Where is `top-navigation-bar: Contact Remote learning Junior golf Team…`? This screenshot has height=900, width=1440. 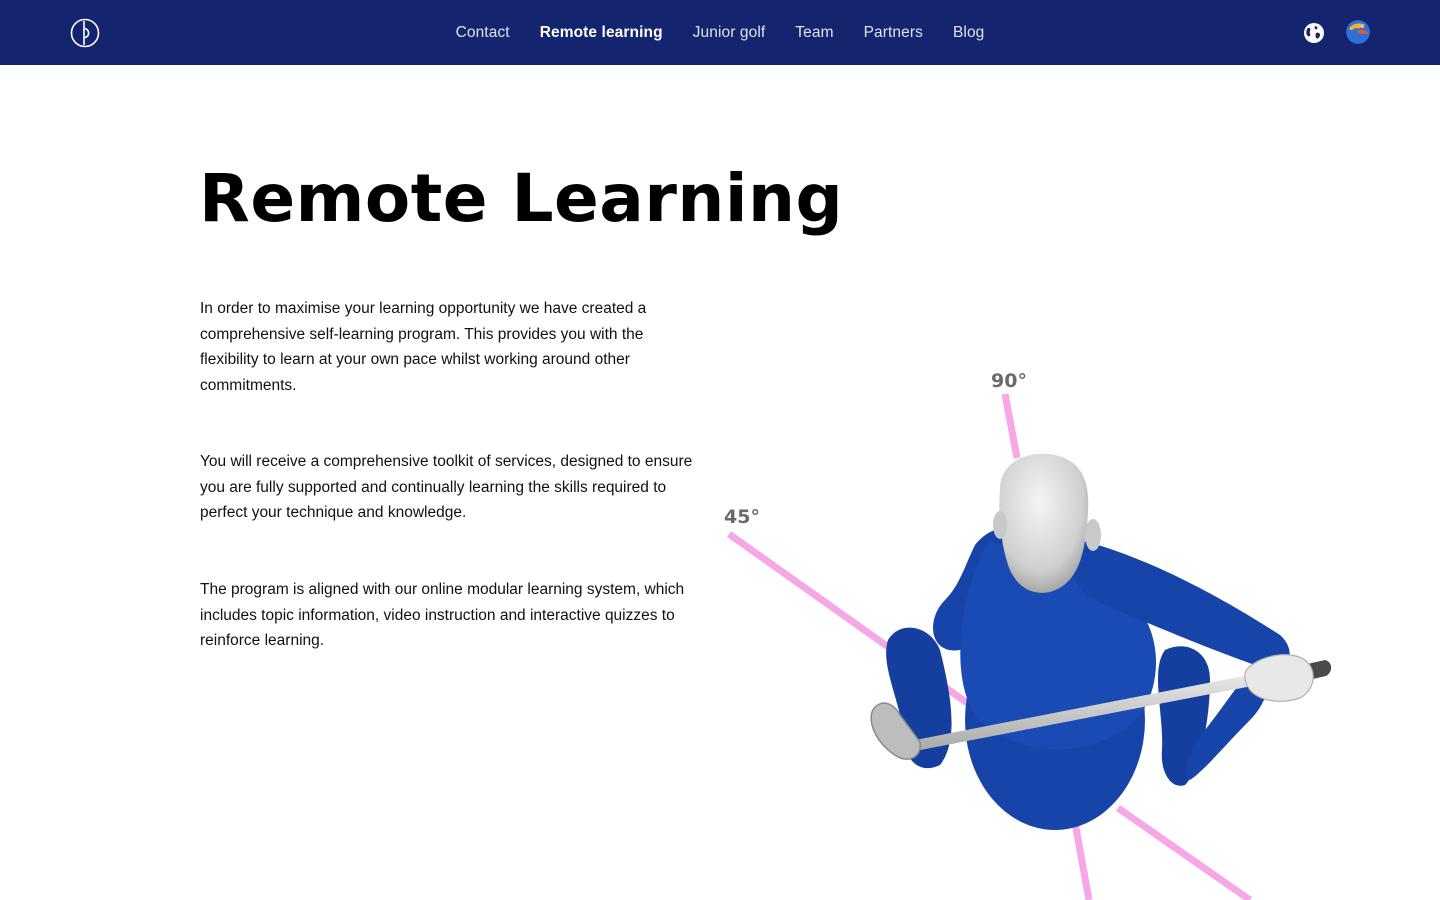
top-navigation-bar: Contact Remote learning Junior golf Team… is located at coordinates (720, 32).